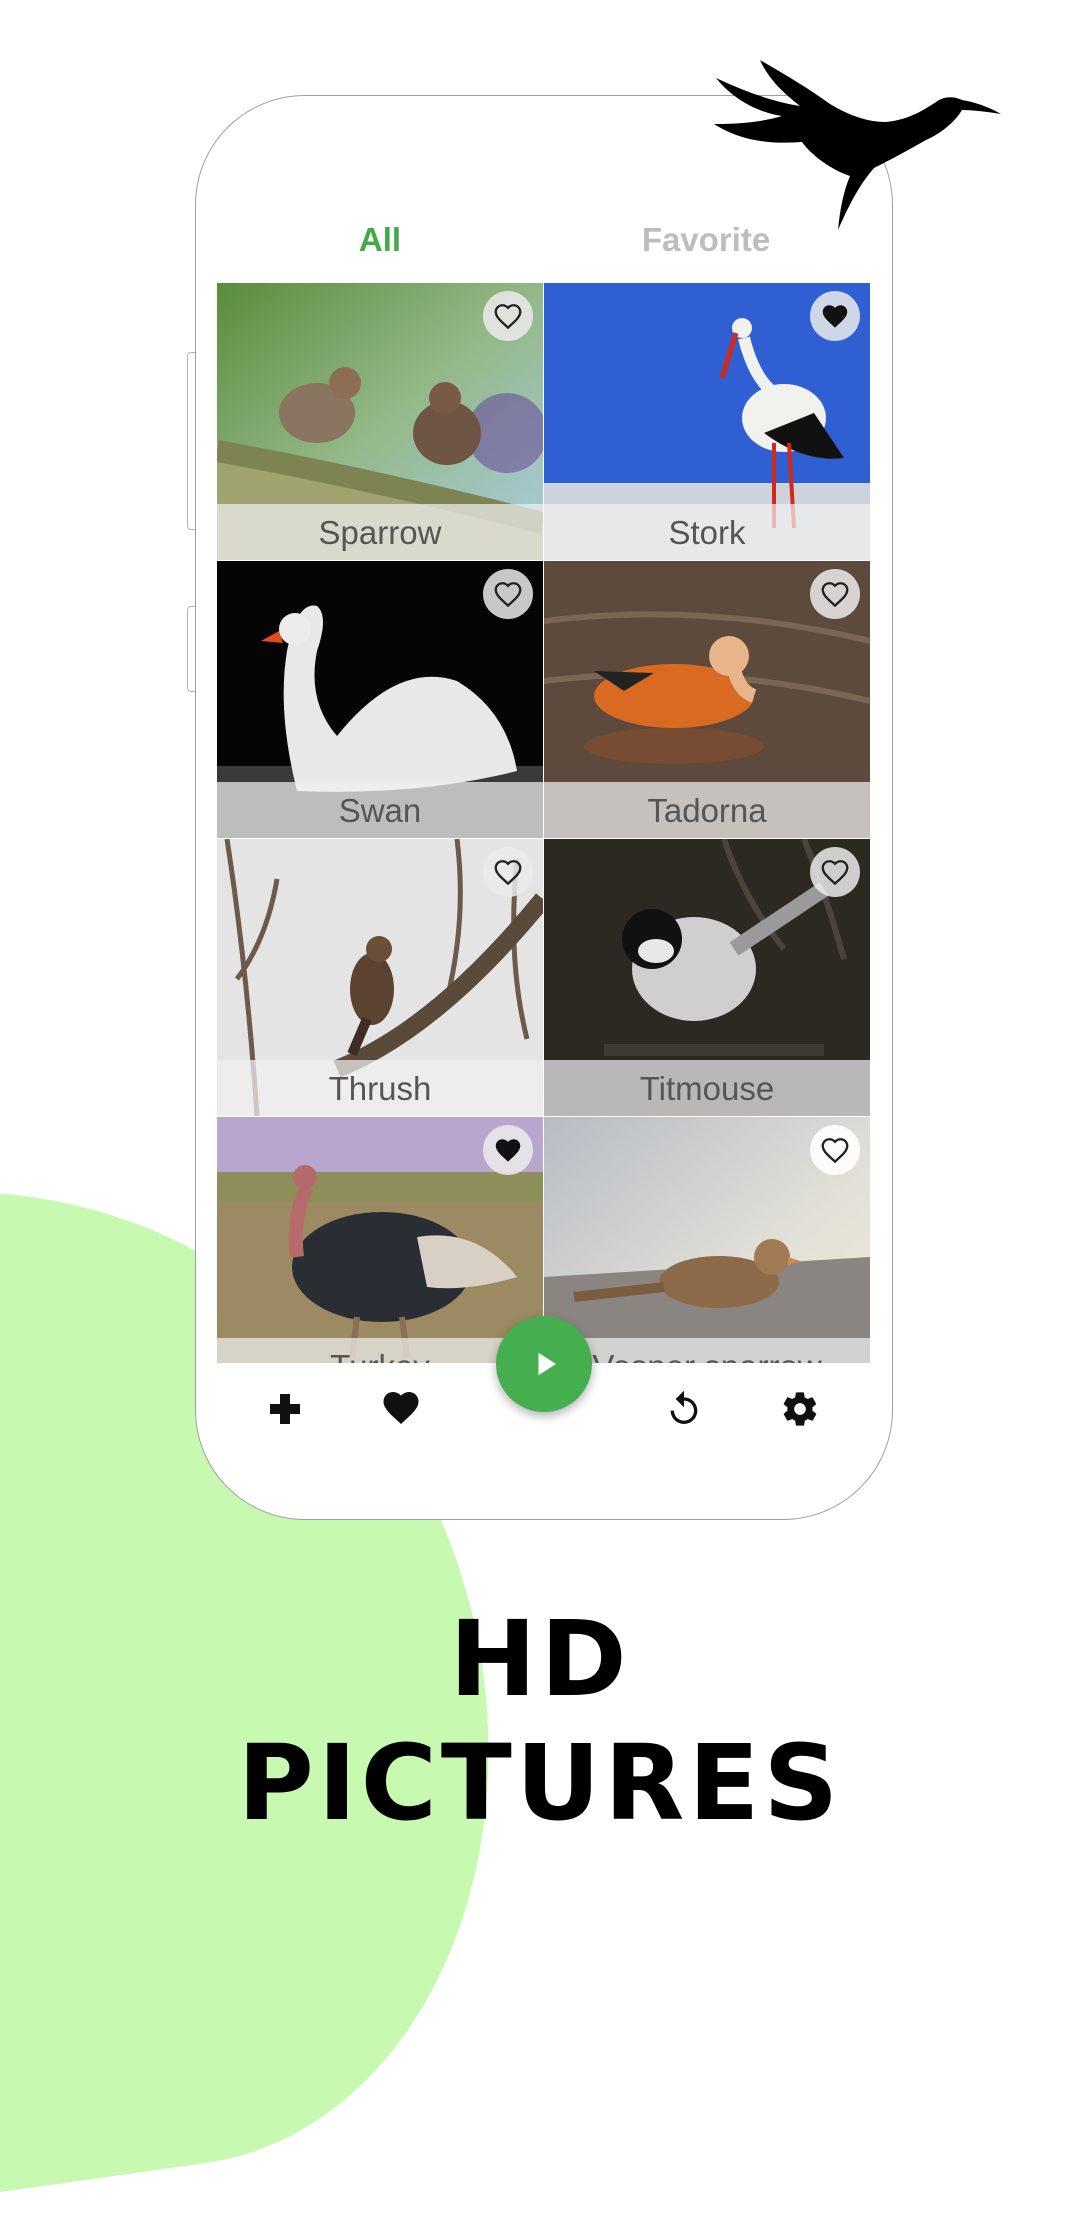  What do you see at coordinates (684, 1409) in the screenshot?
I see `replay-icon` at bounding box center [684, 1409].